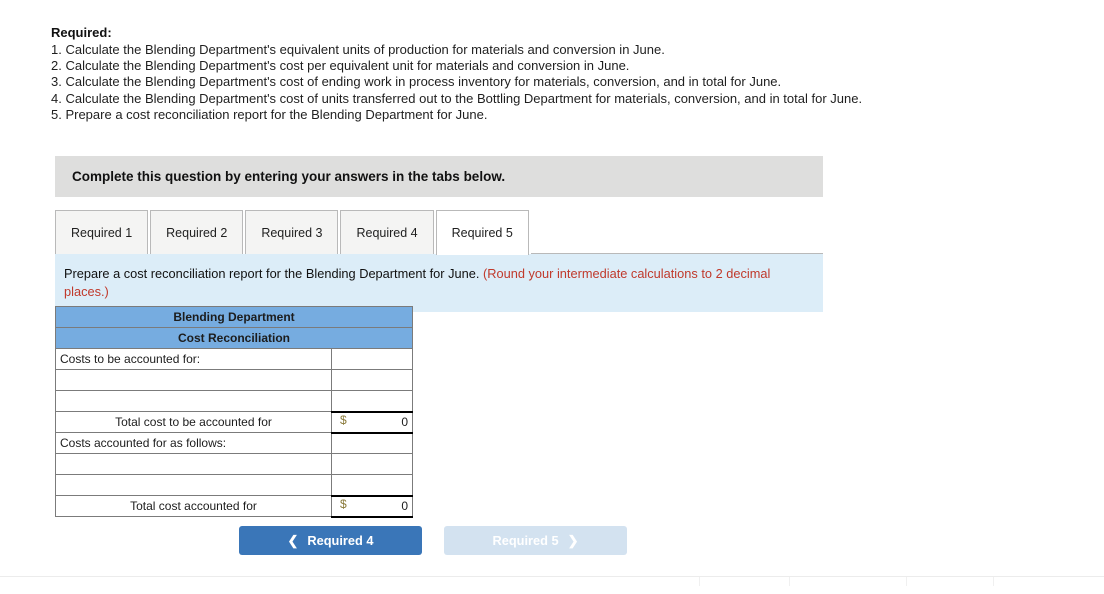 The height and width of the screenshot is (594, 1104). I want to click on tab-label: Required 3, so click(292, 232).